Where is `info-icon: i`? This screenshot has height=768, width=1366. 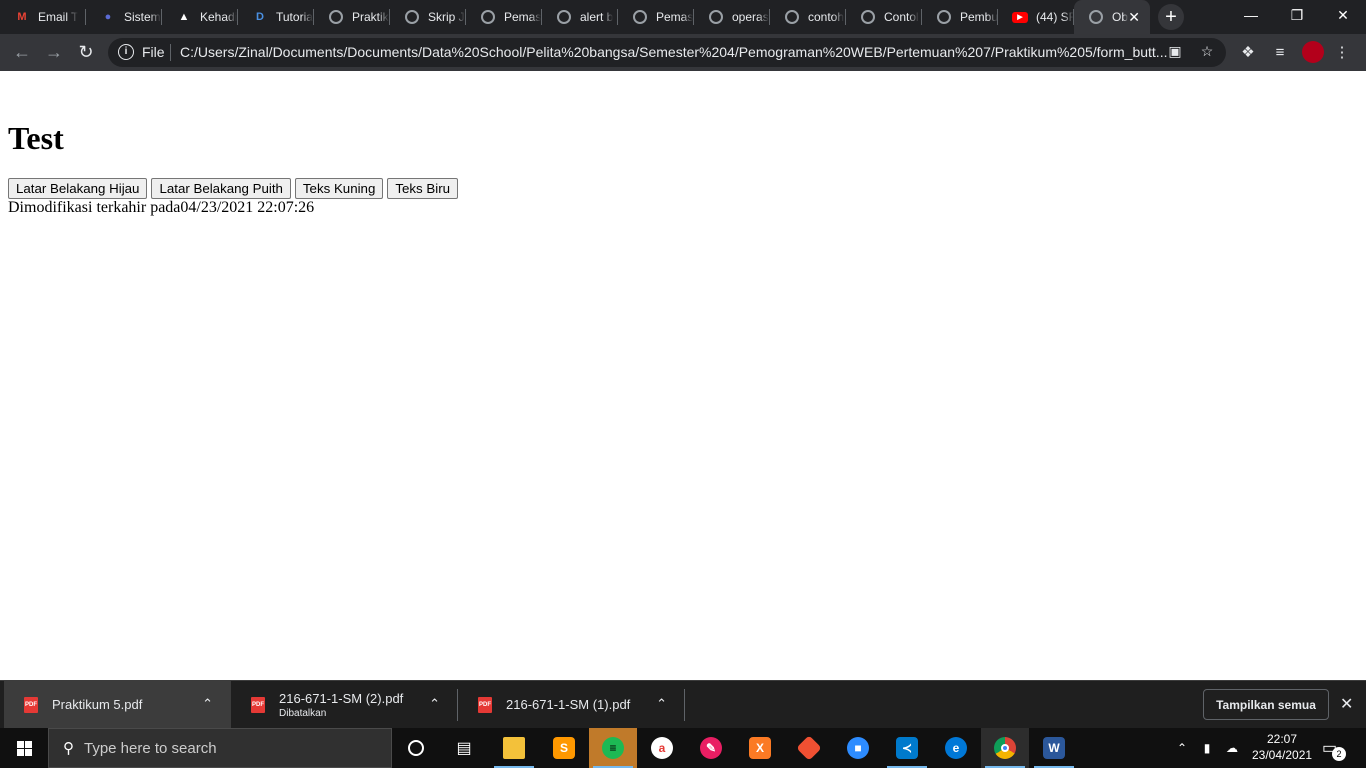
info-icon: i is located at coordinates (126, 52).